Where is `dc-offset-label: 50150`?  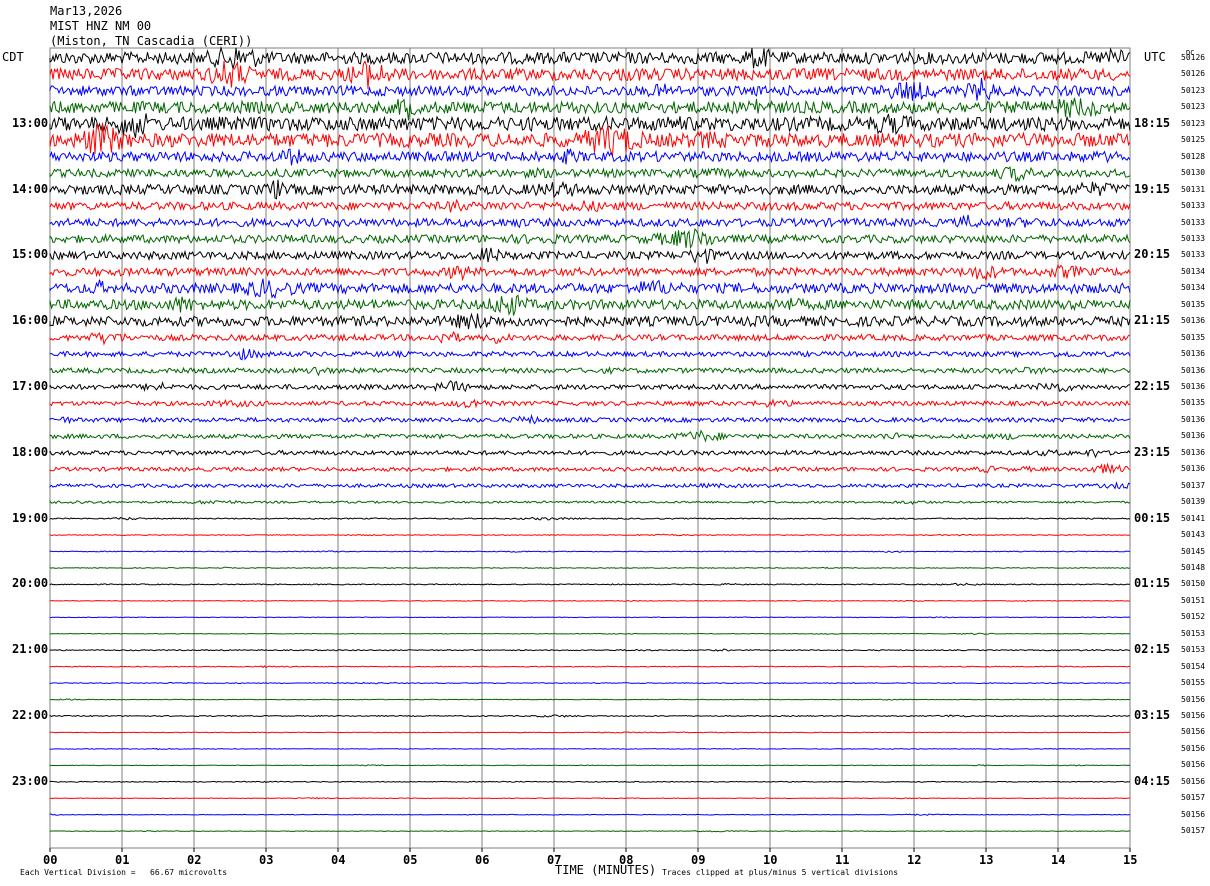 dc-offset-label: 50150 is located at coordinates (1193, 584).